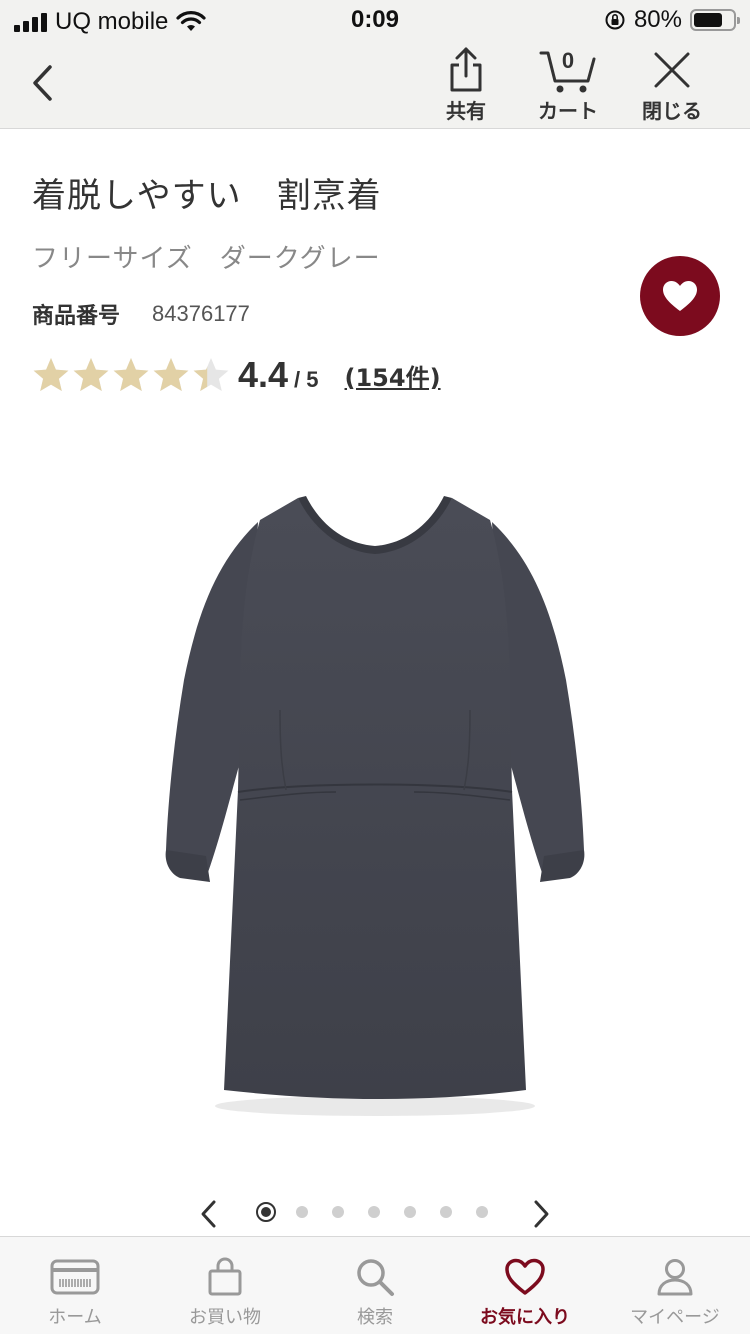 This screenshot has width=750, height=1334. What do you see at coordinates (75, 1277) in the screenshot?
I see `card-icon` at bounding box center [75, 1277].